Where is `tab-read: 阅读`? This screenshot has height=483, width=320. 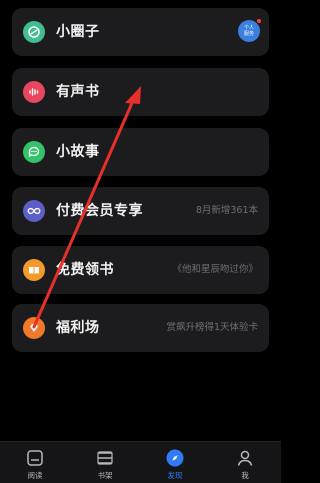 tab-read: 阅读 is located at coordinates (35, 462).